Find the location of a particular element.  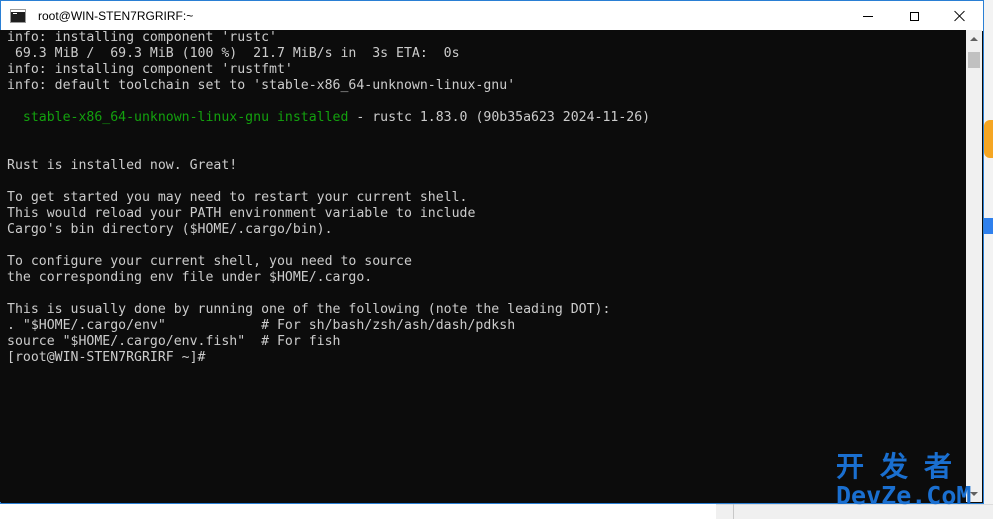

maximize-button is located at coordinates (914, 16).